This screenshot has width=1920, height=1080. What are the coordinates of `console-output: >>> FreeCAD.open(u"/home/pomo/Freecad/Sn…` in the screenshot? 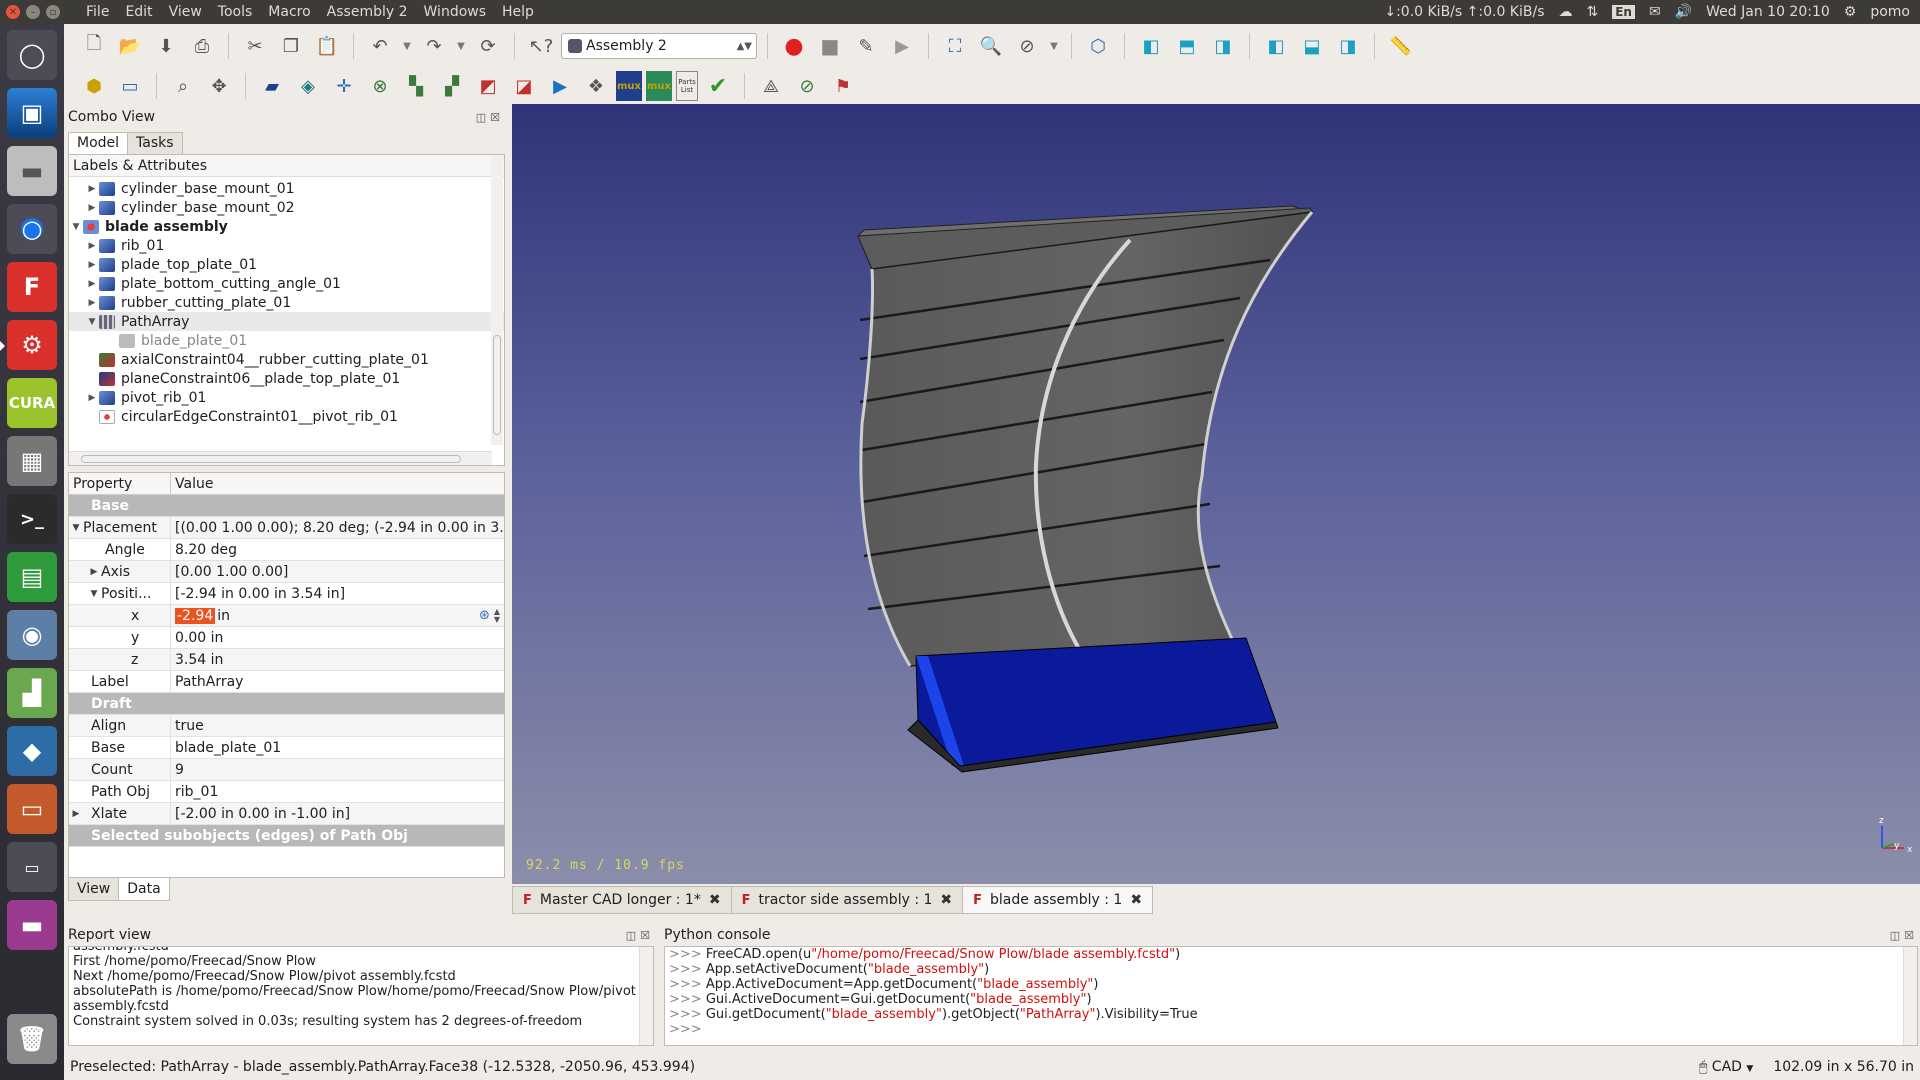 It's located at (1291, 996).